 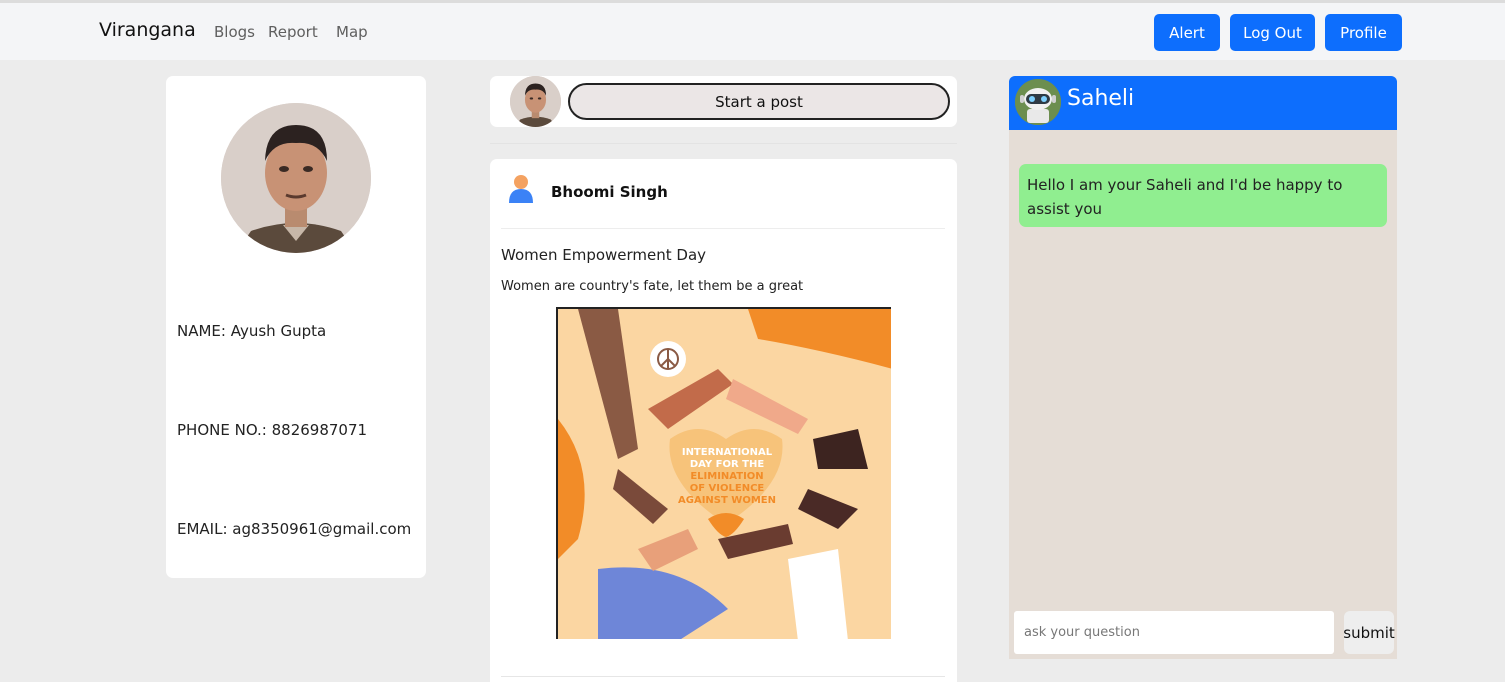 I want to click on brand-logo: Virangana, so click(x=147, y=30).